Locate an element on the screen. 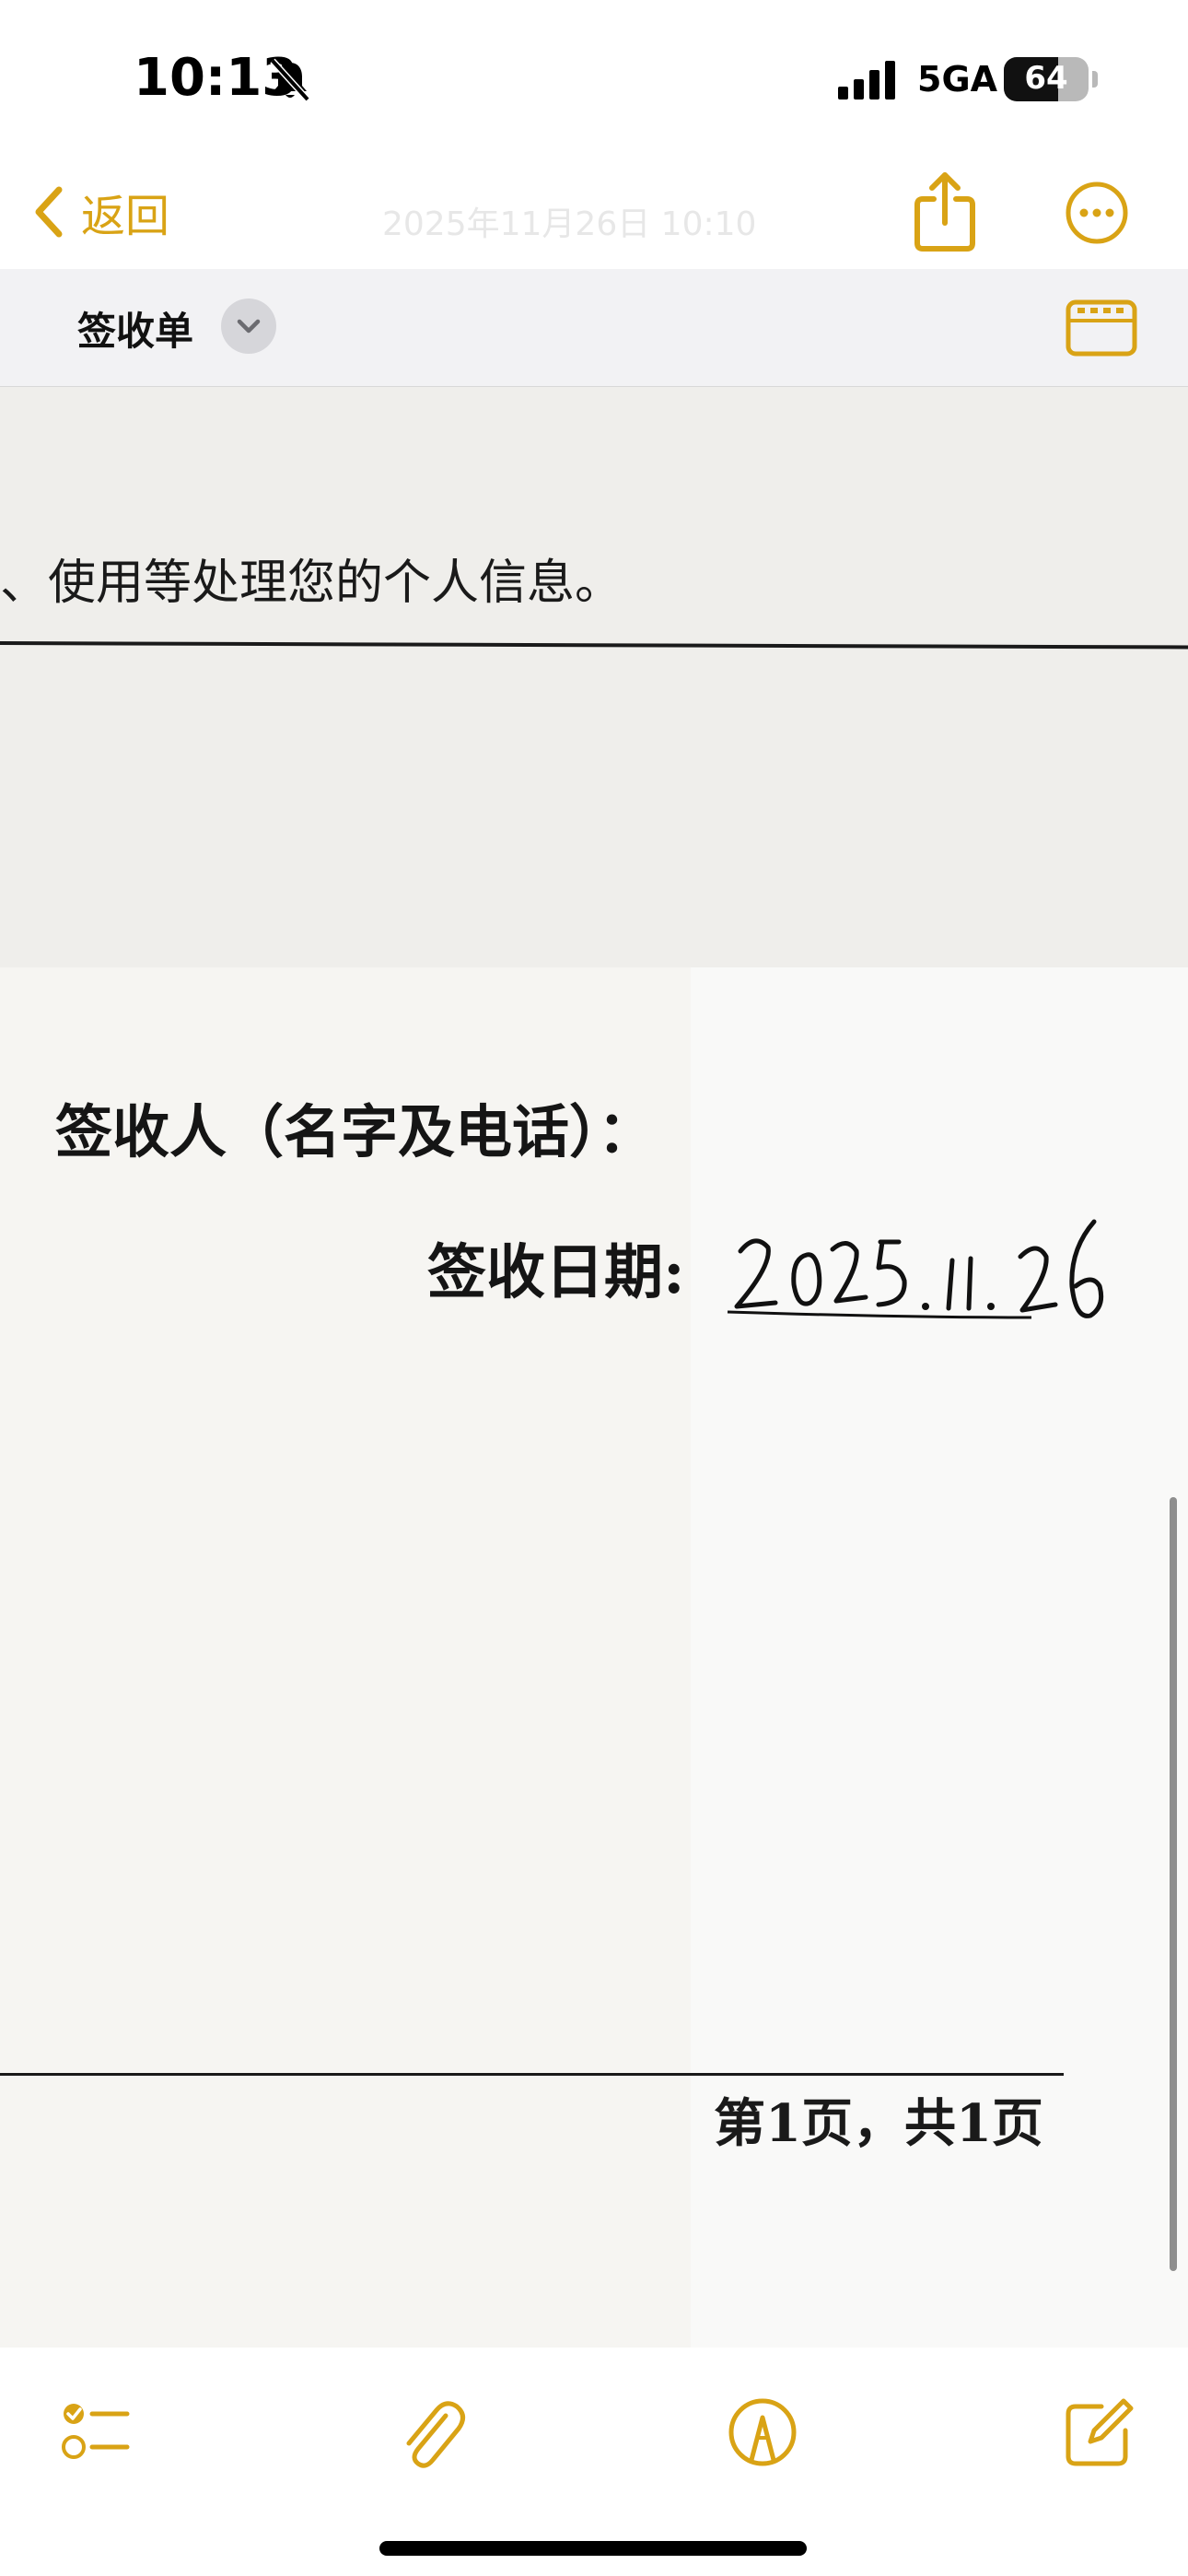 The height and width of the screenshot is (2576, 1188). note-date: 2025年11月26日 10:10 is located at coordinates (569, 224).